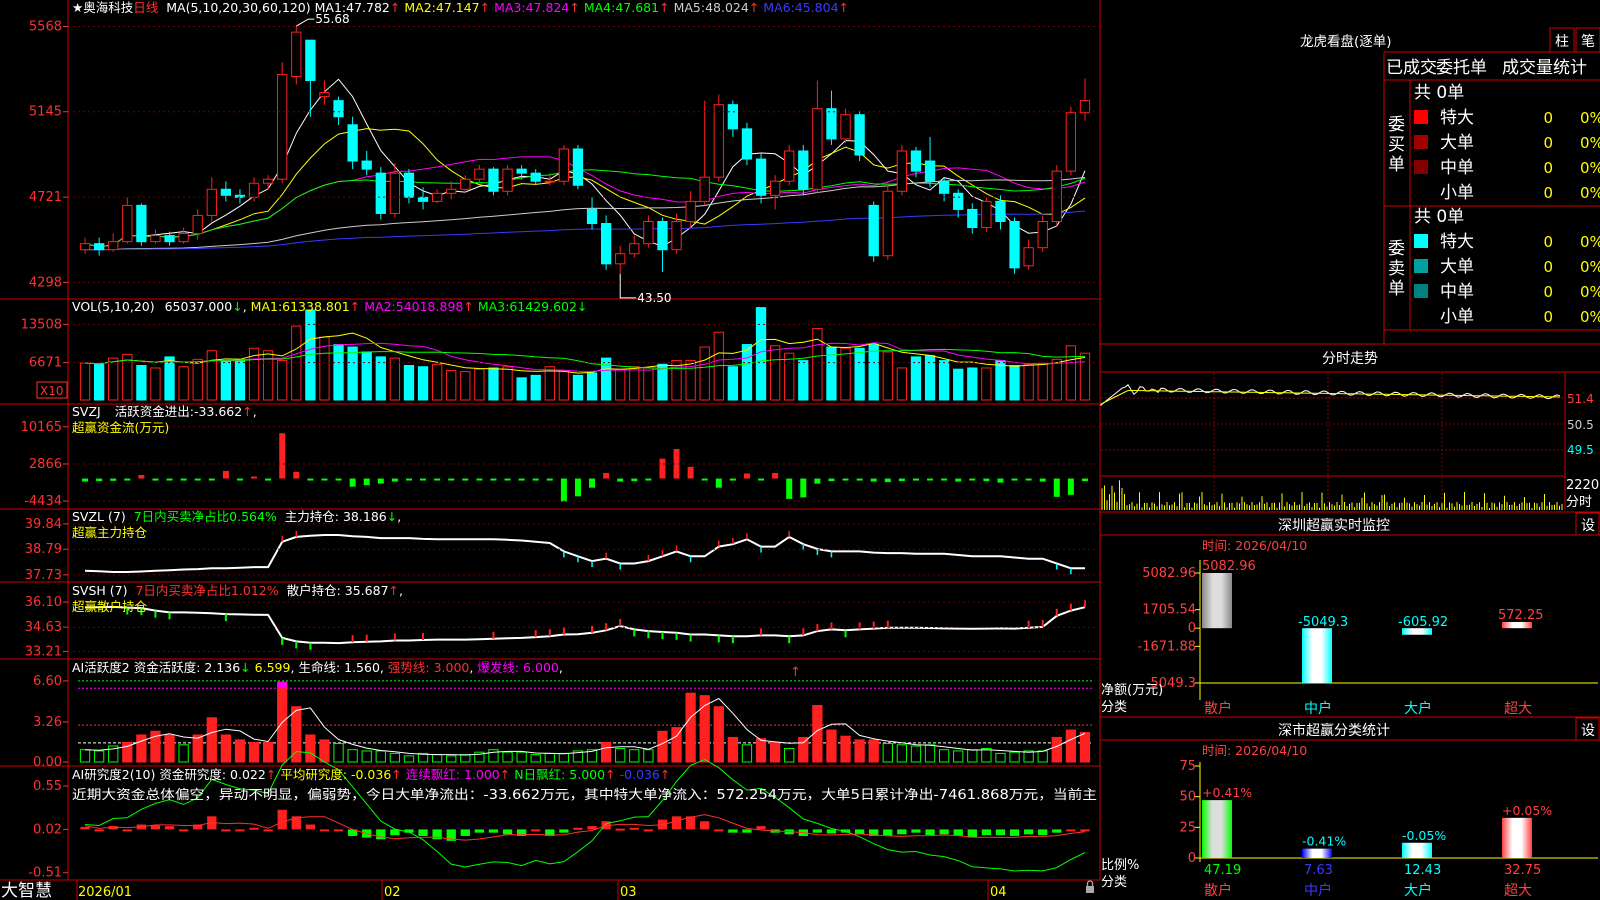 Image resolution: width=1600 pixels, height=900 pixels. I want to click on bar-view-button: 柱, so click(1562, 40).